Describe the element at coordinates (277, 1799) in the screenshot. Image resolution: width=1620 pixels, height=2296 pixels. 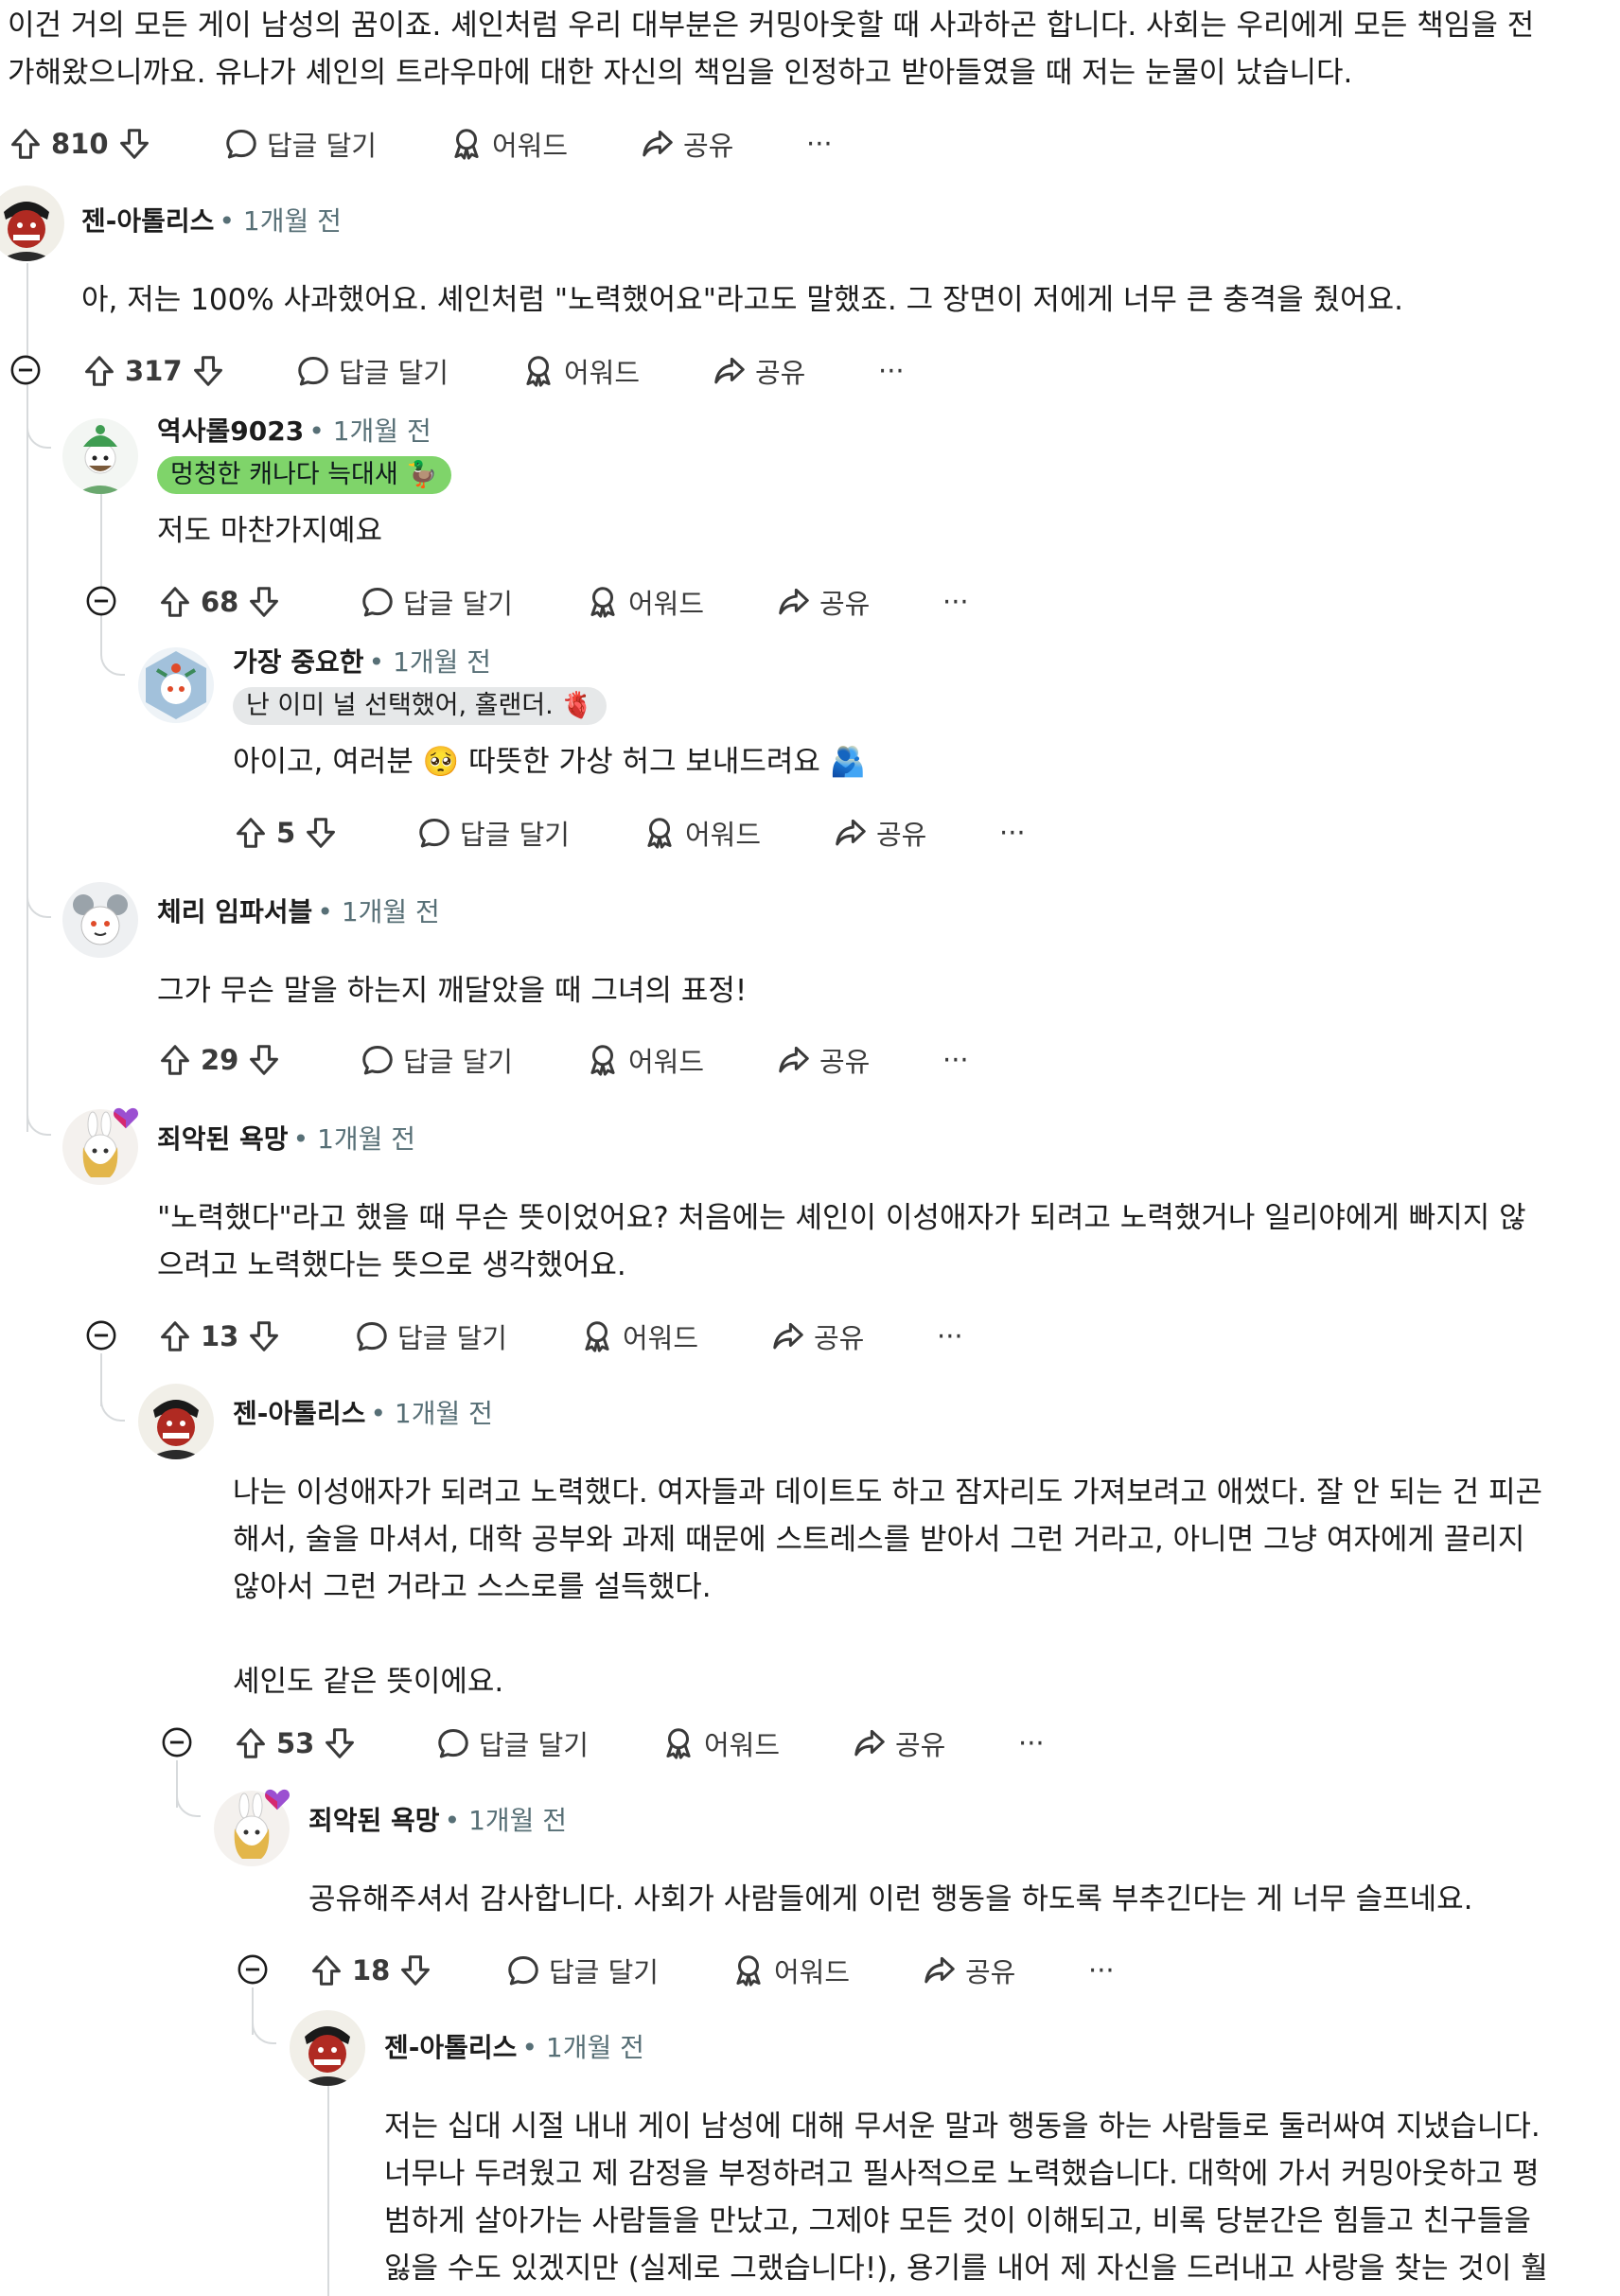
I see `heart-icon` at that location.